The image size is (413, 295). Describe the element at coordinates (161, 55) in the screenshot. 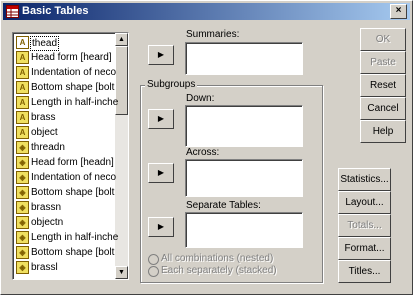

I see `move-to-summaries-button: ▶` at that location.